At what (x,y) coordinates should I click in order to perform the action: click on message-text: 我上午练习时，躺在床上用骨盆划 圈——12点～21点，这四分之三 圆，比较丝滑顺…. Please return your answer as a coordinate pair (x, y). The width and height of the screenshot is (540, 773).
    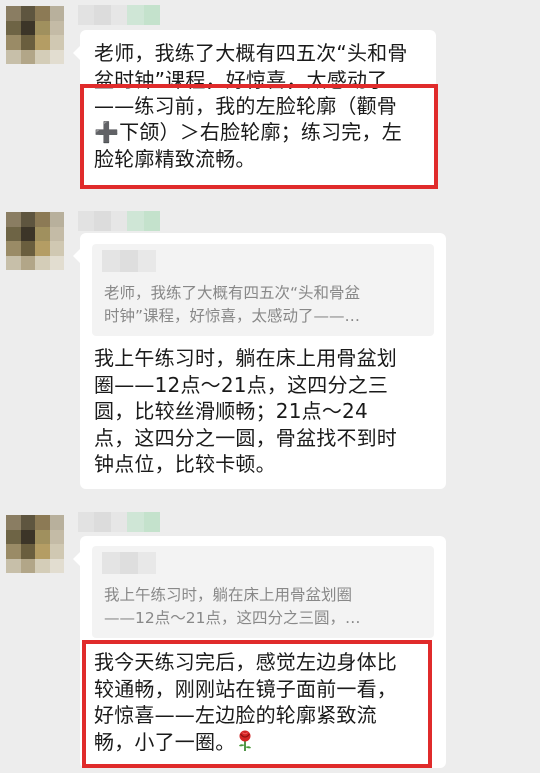
    Looking at the image, I should click on (244, 411).